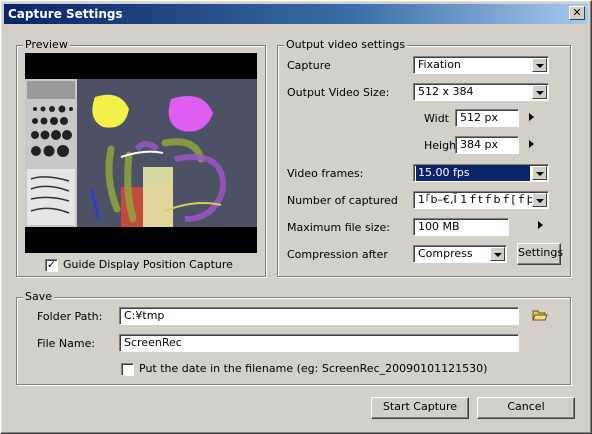 The height and width of the screenshot is (434, 592). What do you see at coordinates (309, 65) in the screenshot?
I see `capture-label: Capture` at bounding box center [309, 65].